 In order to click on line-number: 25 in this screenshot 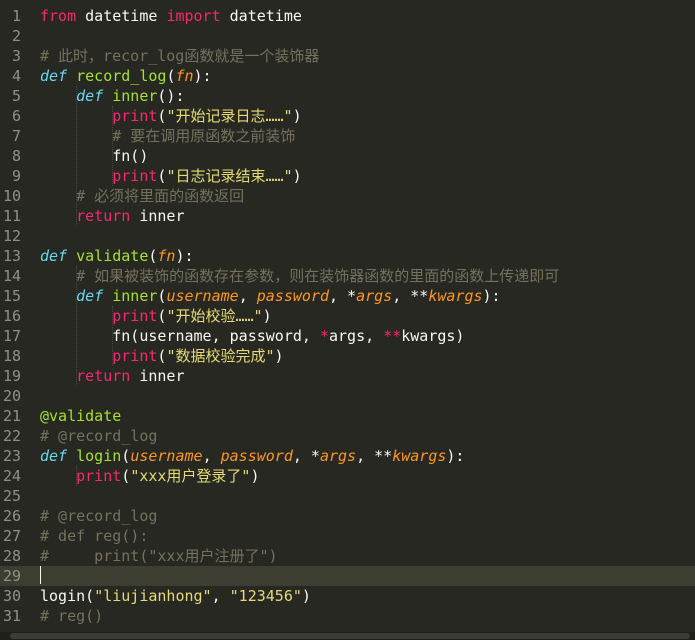, I will do `click(11, 496)`.